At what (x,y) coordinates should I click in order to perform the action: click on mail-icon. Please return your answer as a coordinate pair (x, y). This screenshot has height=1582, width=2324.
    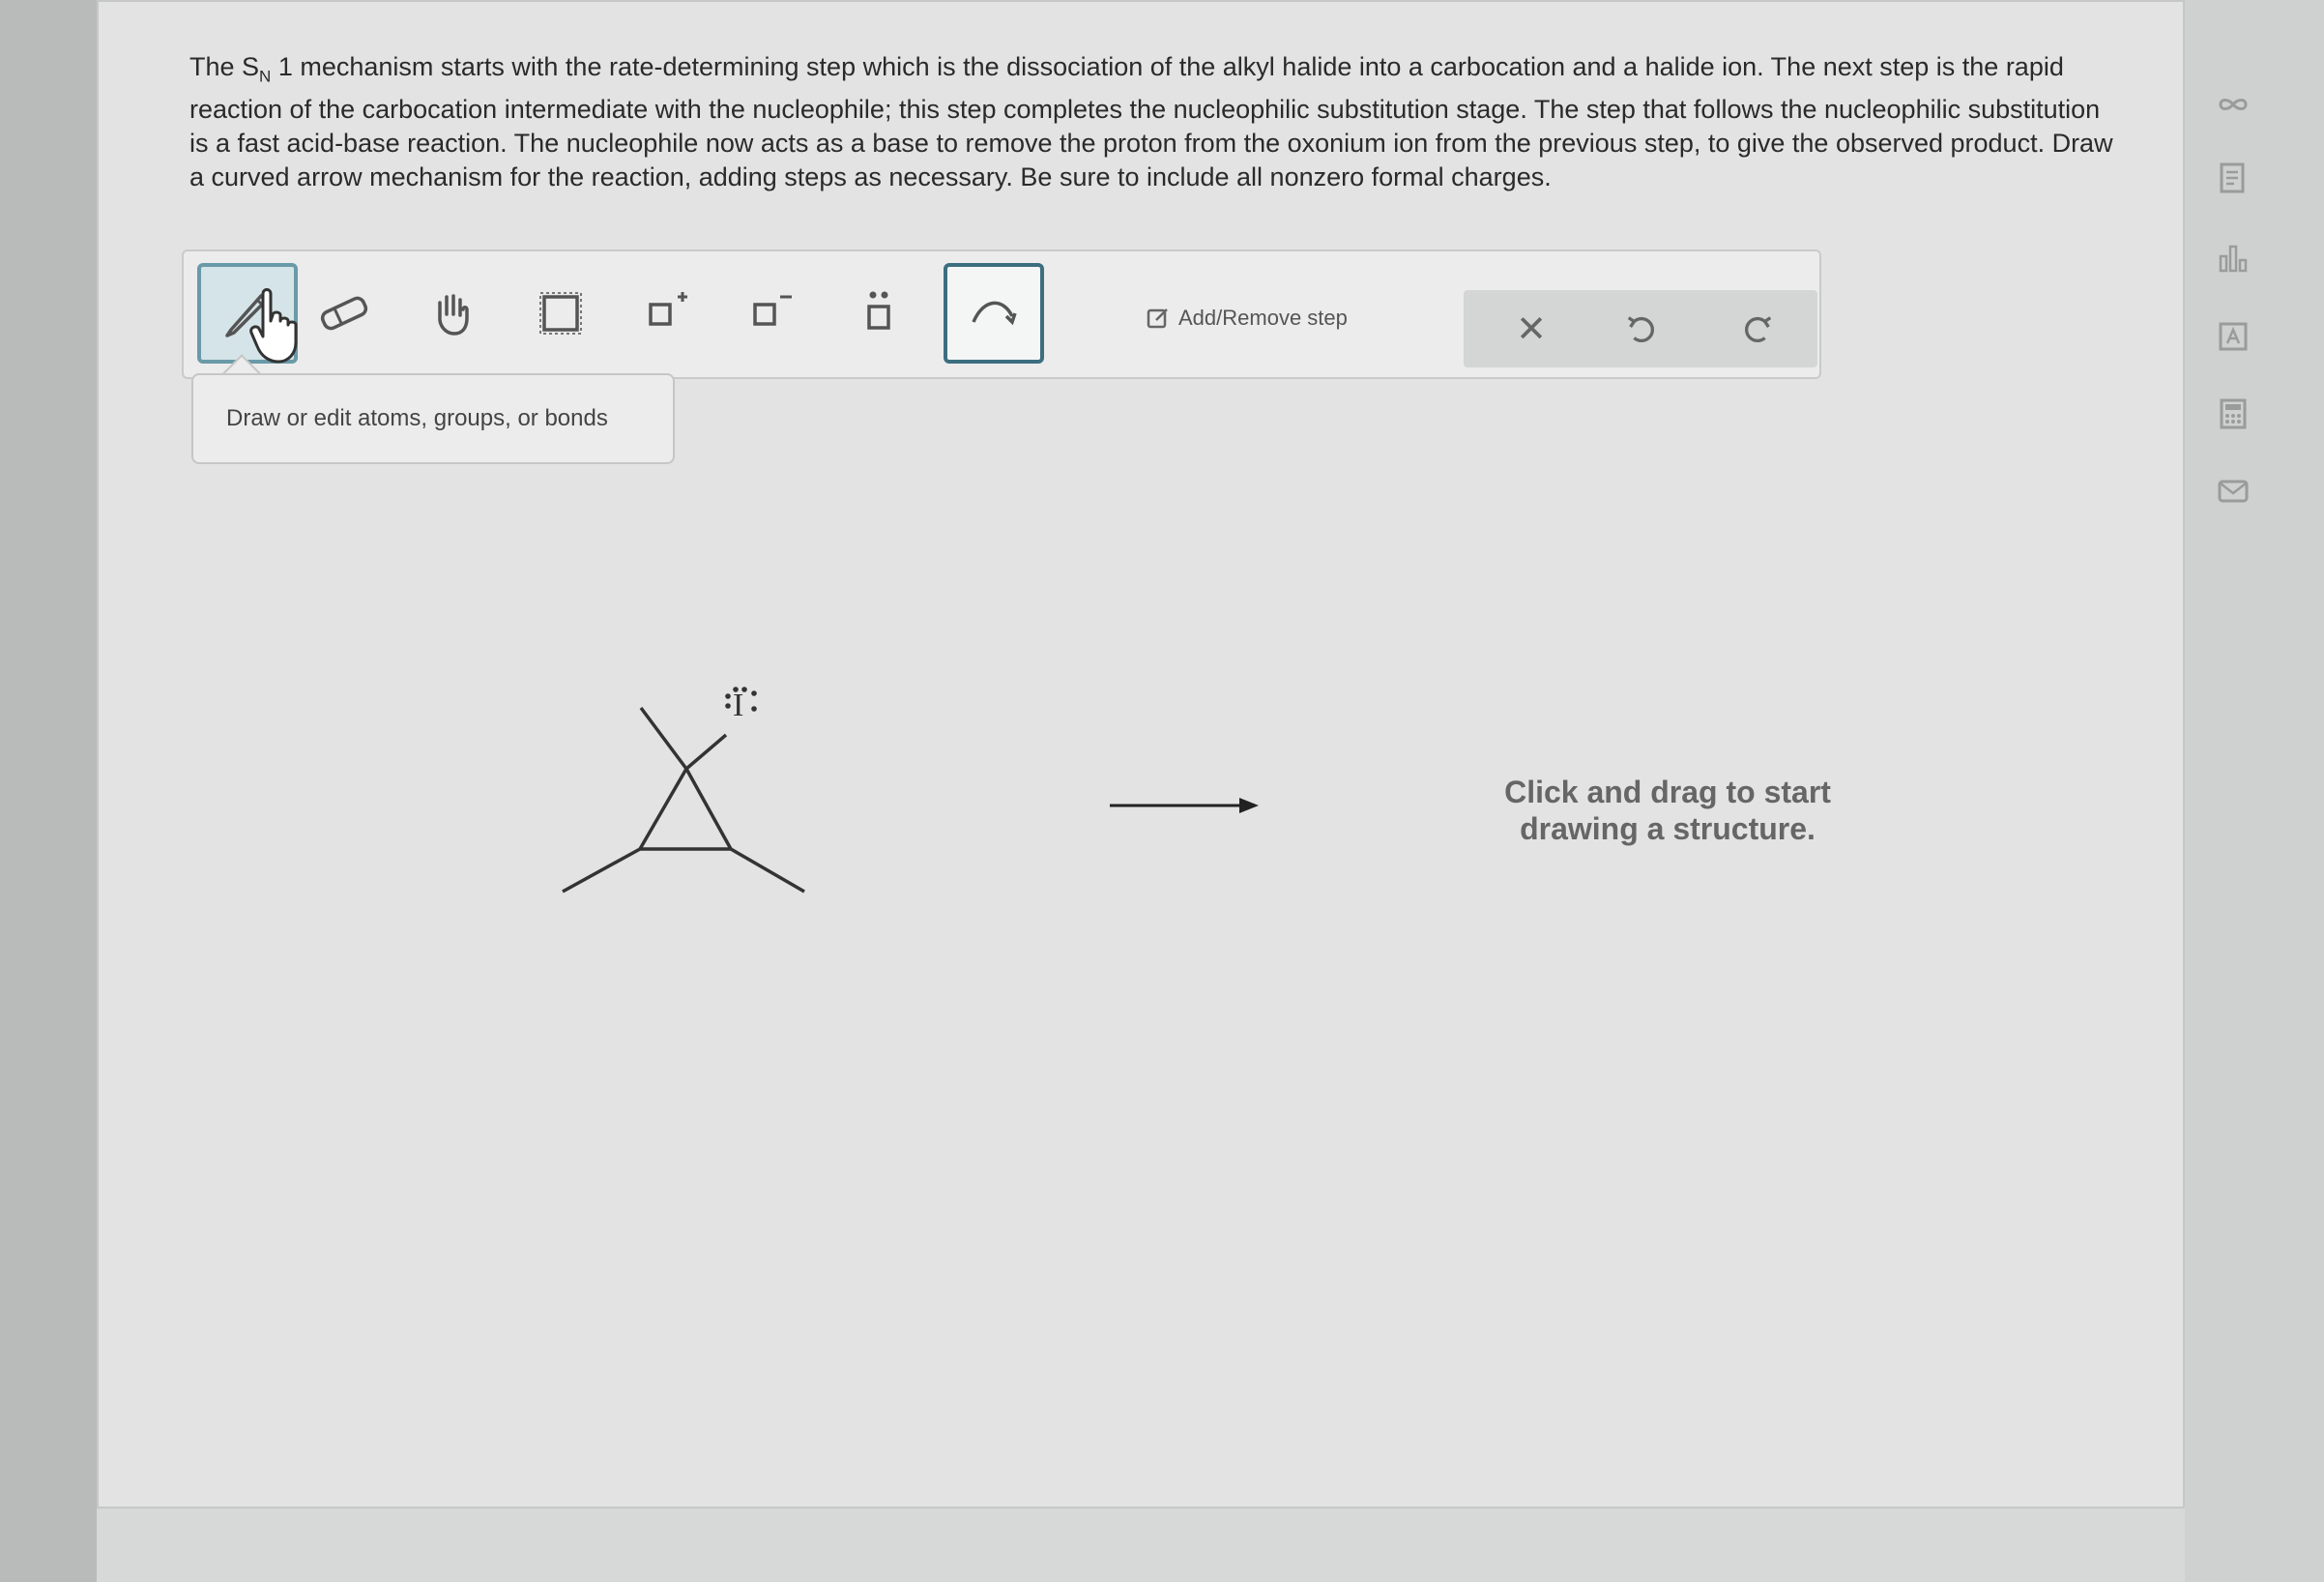
    Looking at the image, I should click on (2233, 491).